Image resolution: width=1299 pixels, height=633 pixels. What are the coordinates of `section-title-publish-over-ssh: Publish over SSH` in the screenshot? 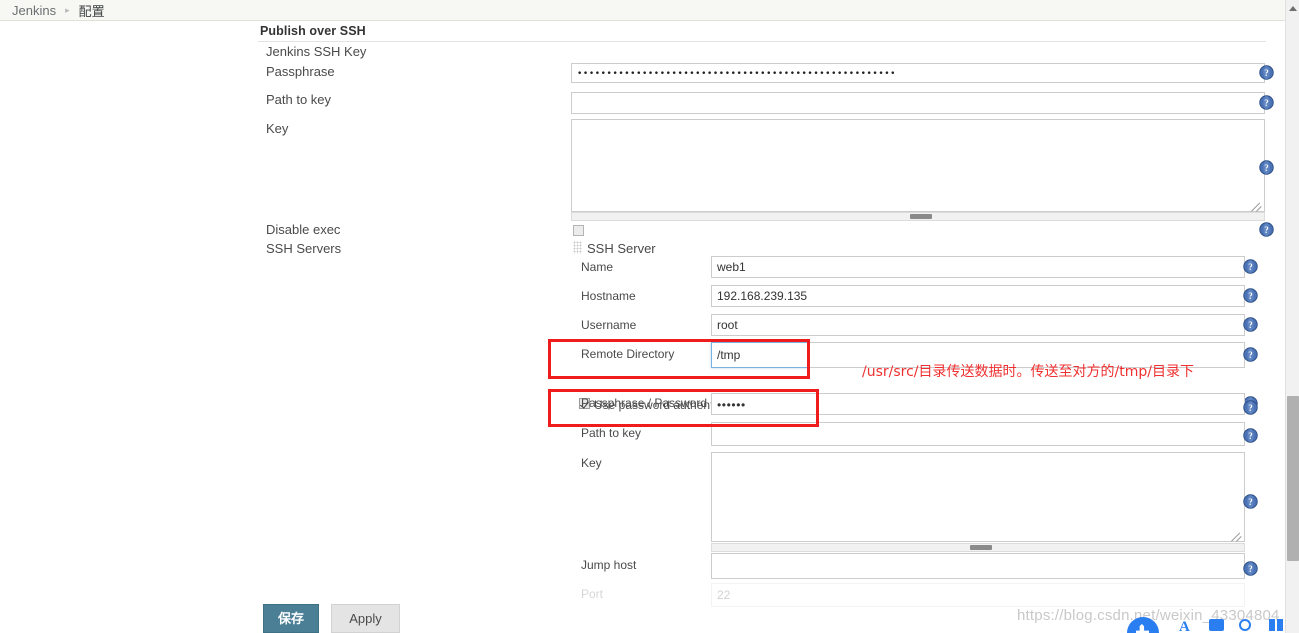 It's located at (313, 31).